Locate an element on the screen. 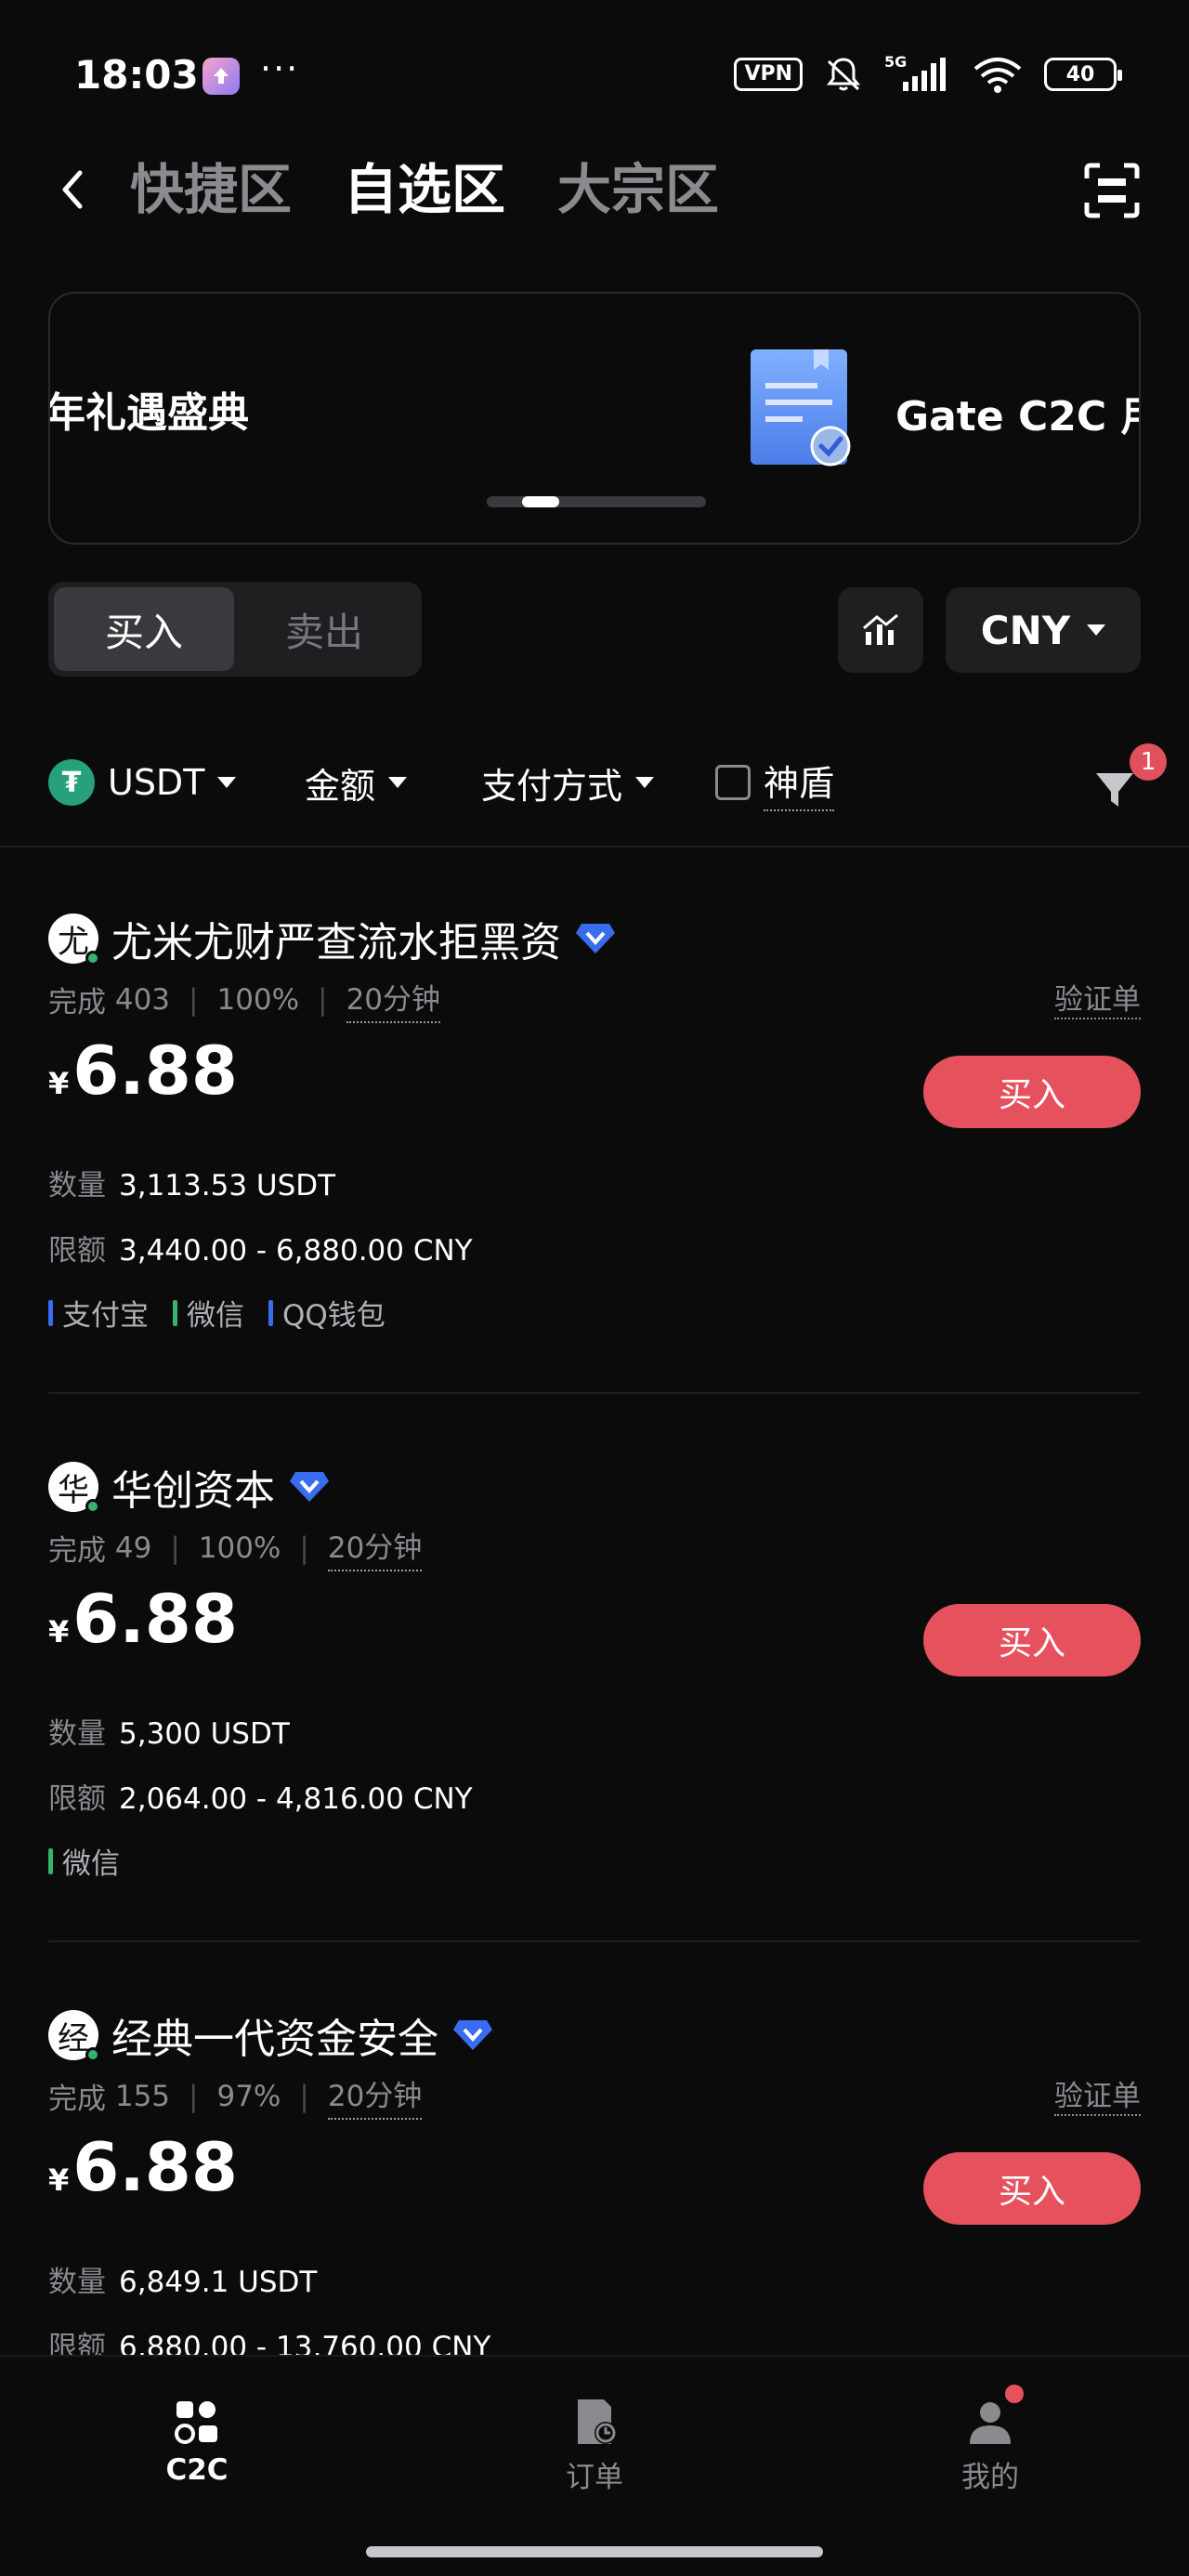  merchant-avatar: 经 is located at coordinates (74, 2036).